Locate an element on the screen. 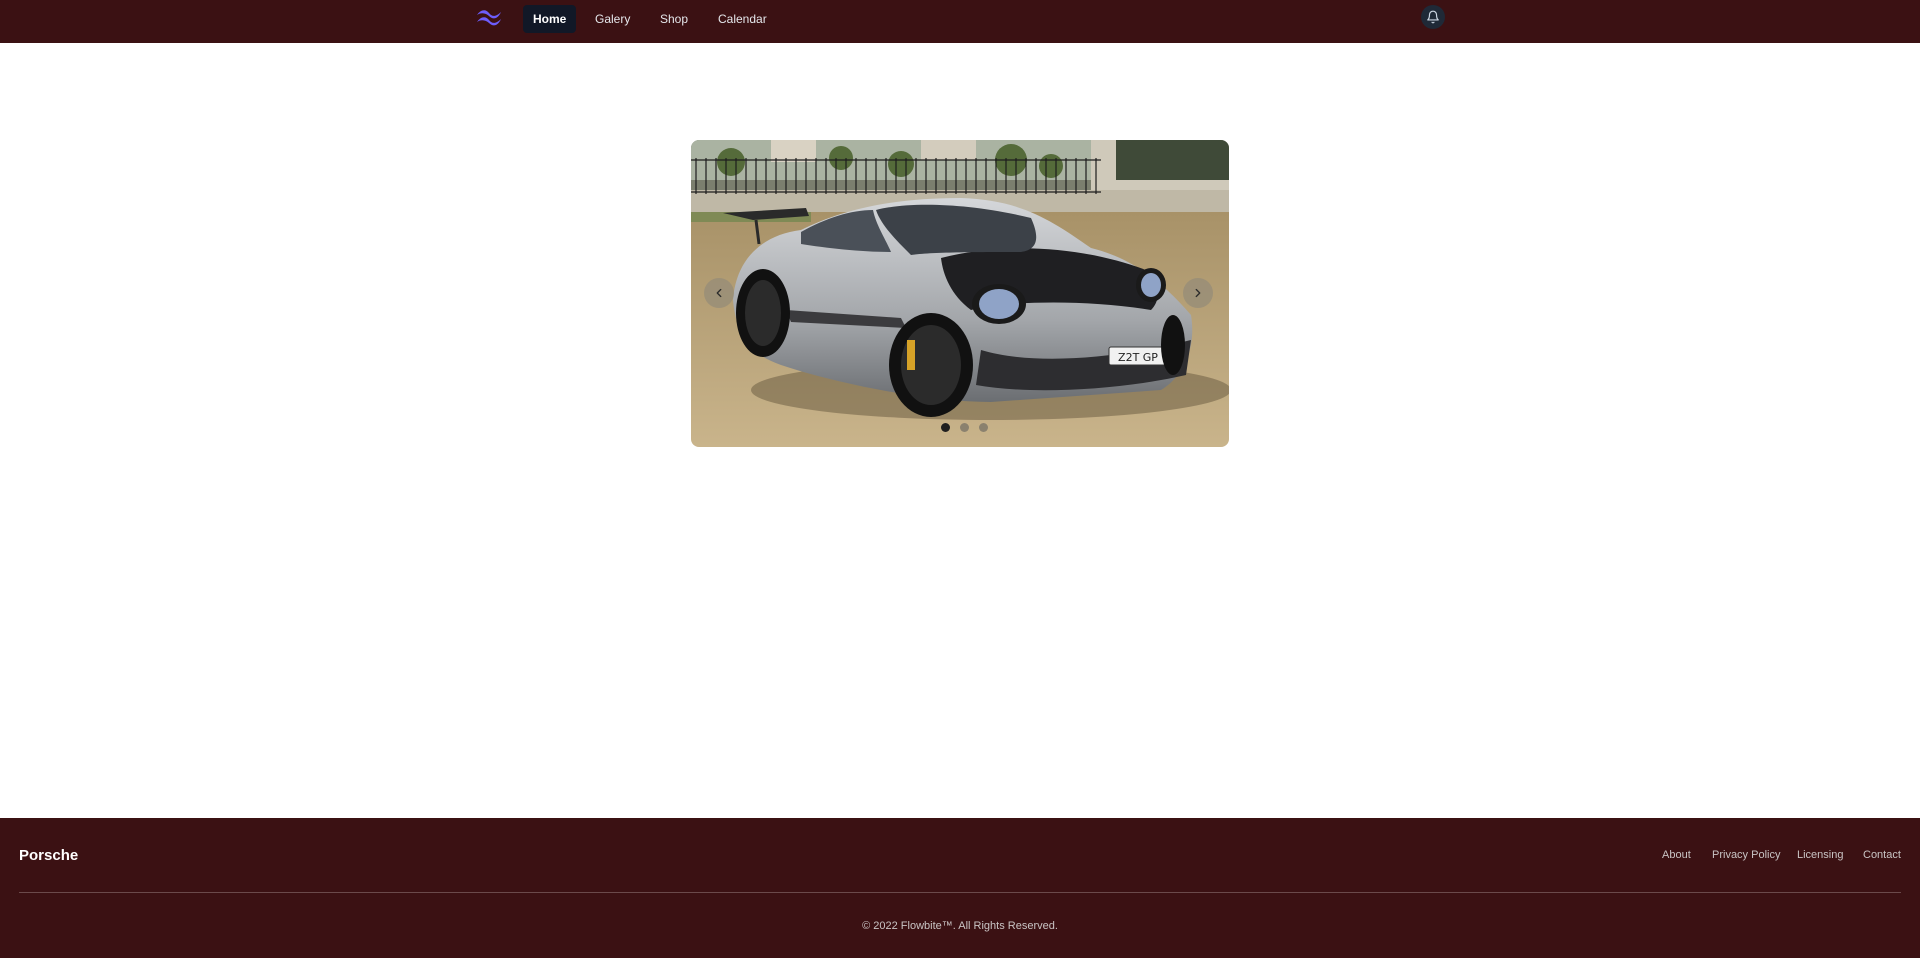 The height and width of the screenshot is (958, 1920). footer-brand: Porsche is located at coordinates (48, 855).